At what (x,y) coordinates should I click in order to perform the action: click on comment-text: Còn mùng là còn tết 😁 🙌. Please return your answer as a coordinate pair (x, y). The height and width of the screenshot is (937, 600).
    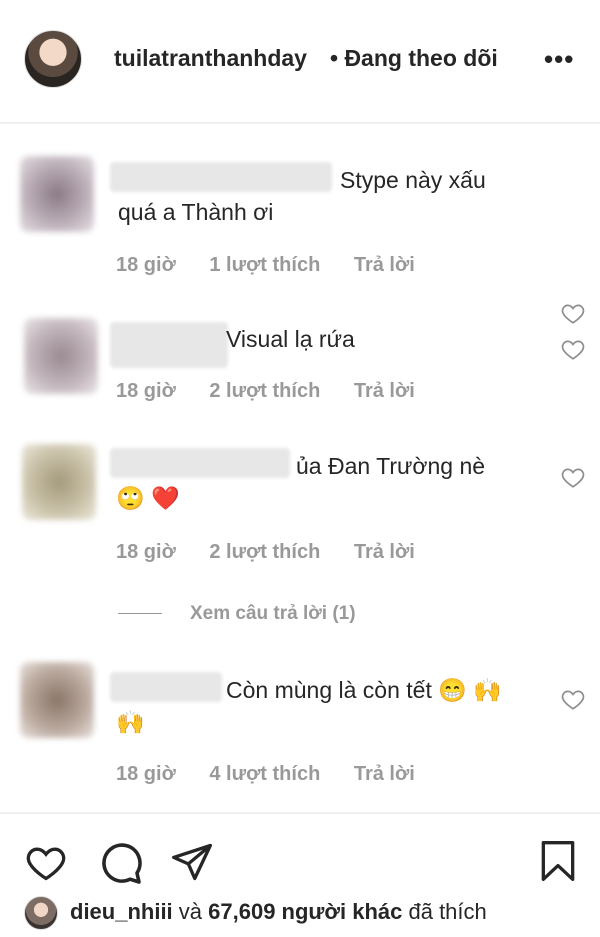
    Looking at the image, I should click on (364, 690).